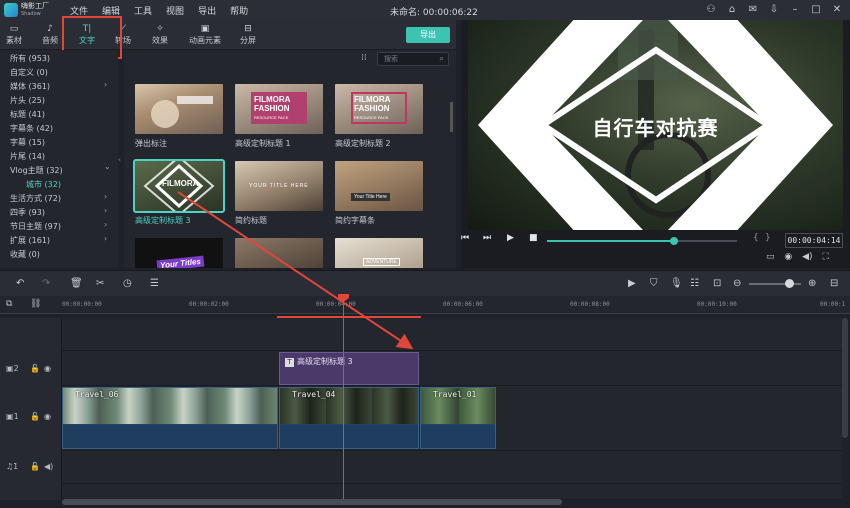  I want to click on more-icon: ⊟, so click(834, 283).